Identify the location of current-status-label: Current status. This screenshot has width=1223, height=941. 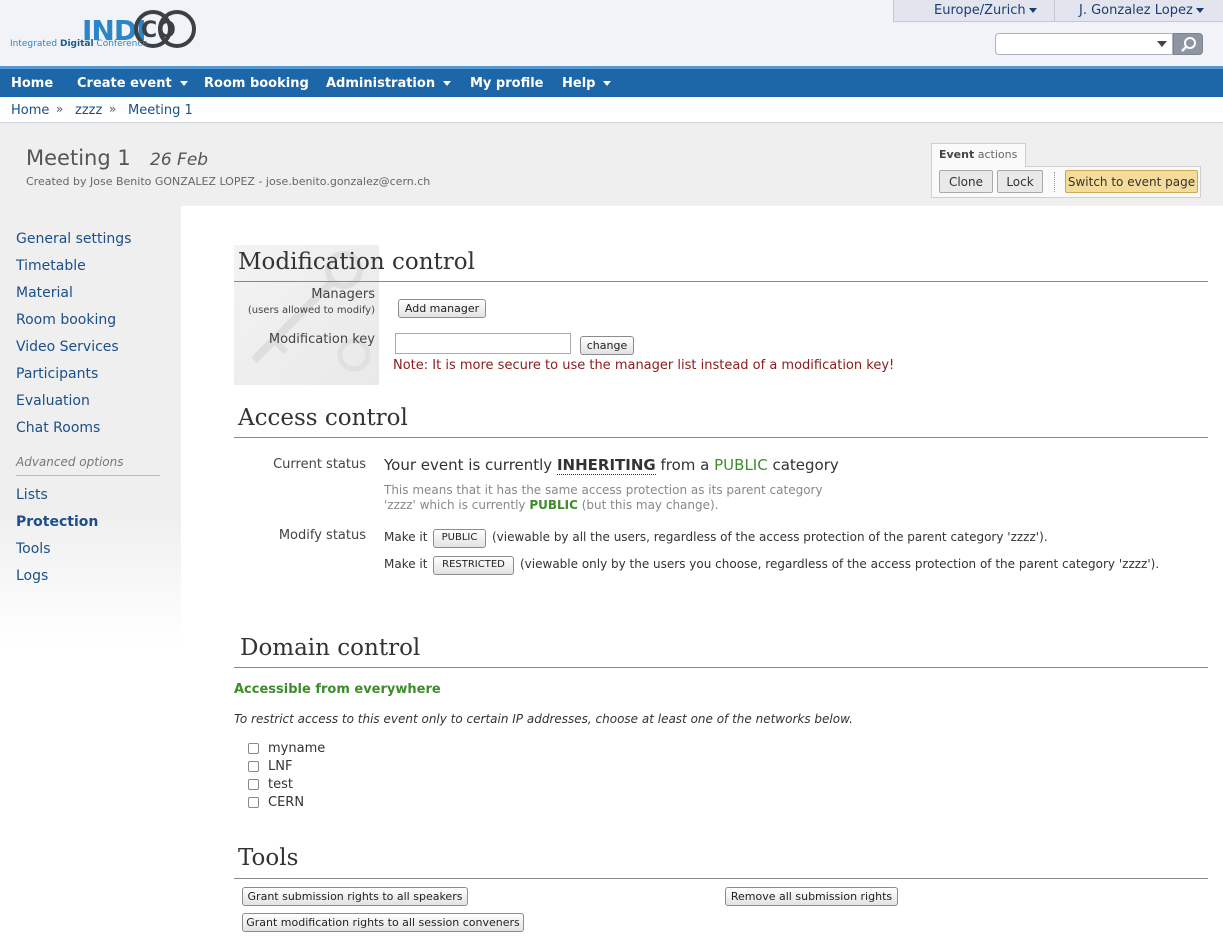
(319, 464).